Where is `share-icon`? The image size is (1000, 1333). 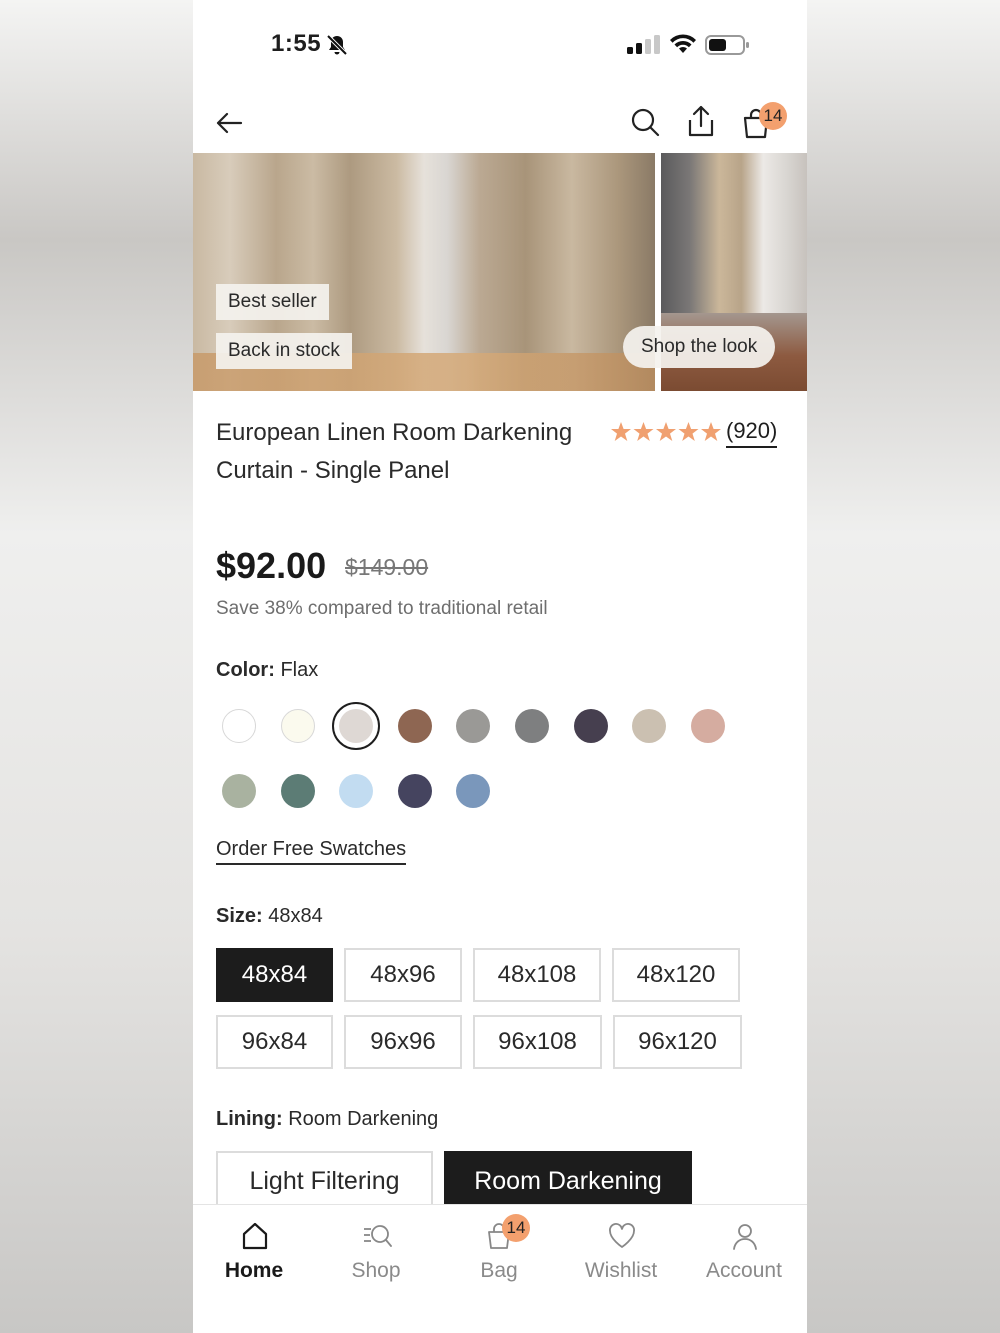
share-icon is located at coordinates (701, 121).